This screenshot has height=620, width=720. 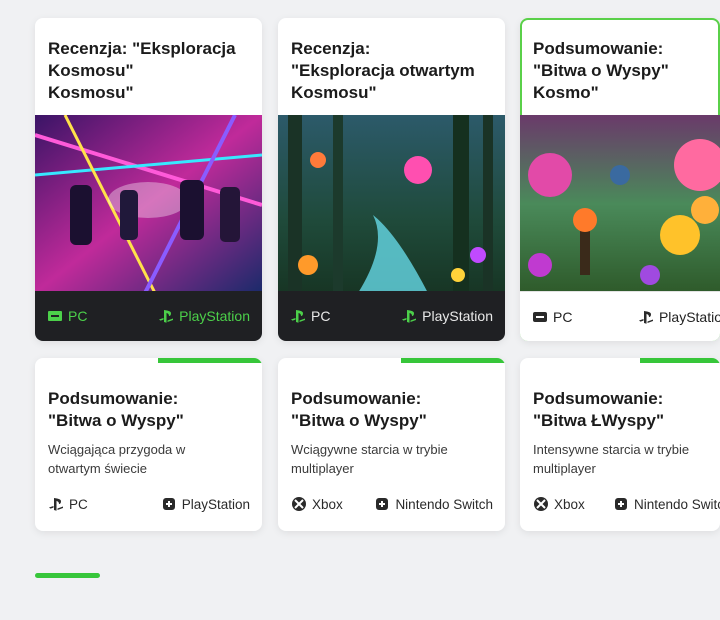 What do you see at coordinates (369, 459) in the screenshot?
I see `card-description: Wciągywne starcia w trybie multiplayer` at bounding box center [369, 459].